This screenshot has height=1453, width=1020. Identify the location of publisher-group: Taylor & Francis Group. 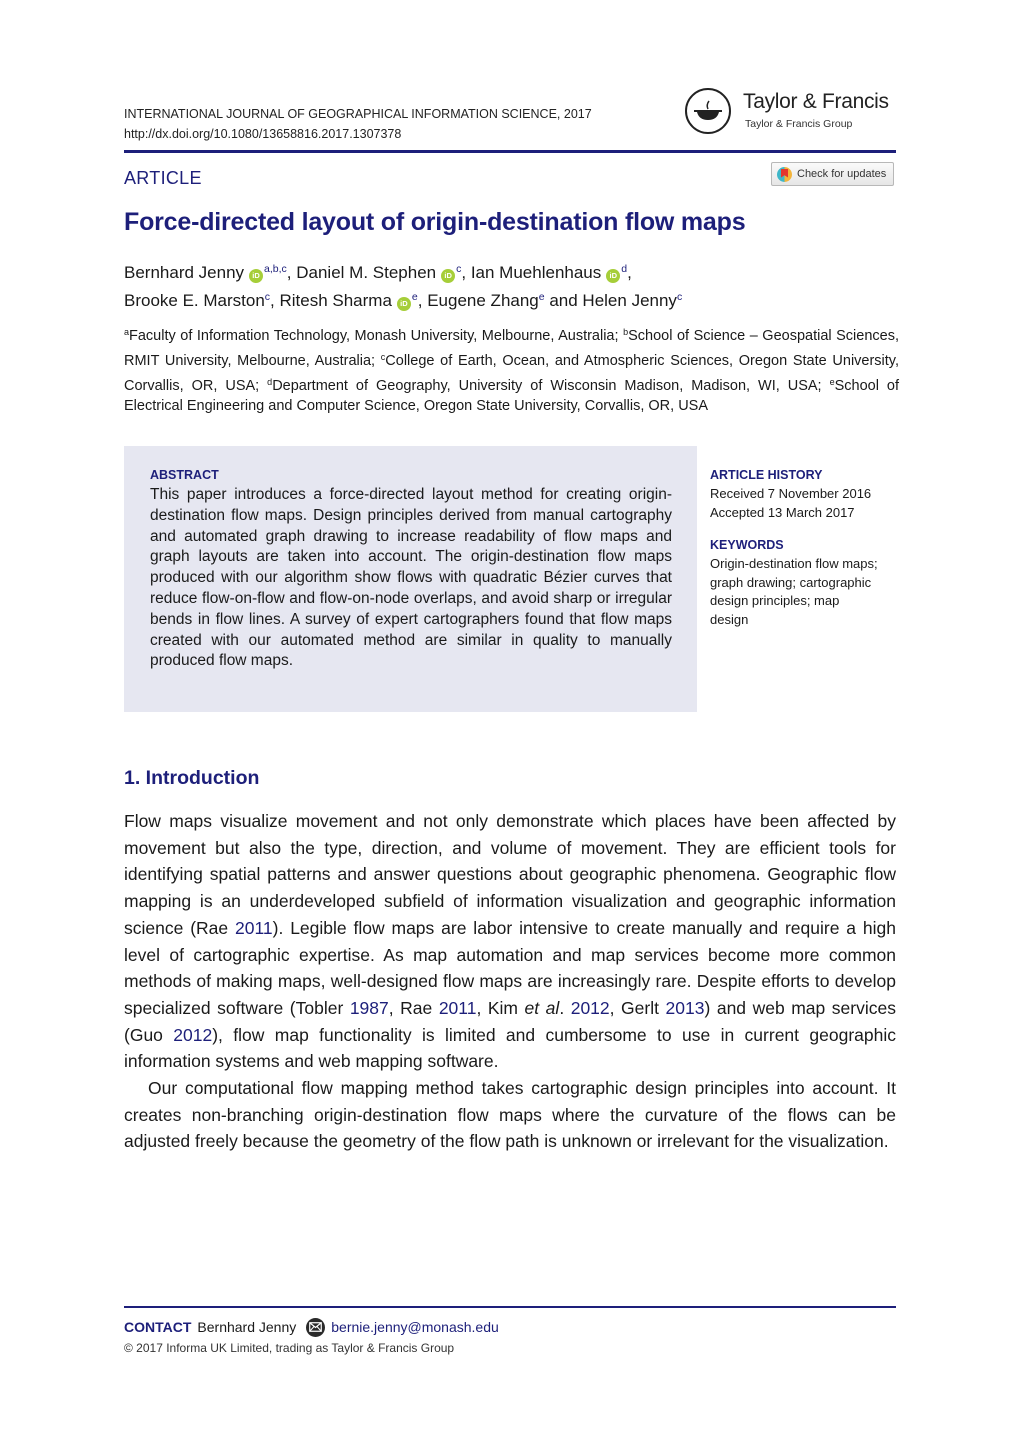
(799, 124).